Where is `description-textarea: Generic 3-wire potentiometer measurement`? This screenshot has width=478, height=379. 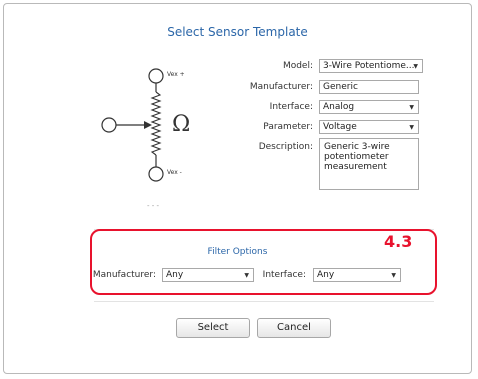 description-textarea: Generic 3-wire potentiometer measurement is located at coordinates (369, 164).